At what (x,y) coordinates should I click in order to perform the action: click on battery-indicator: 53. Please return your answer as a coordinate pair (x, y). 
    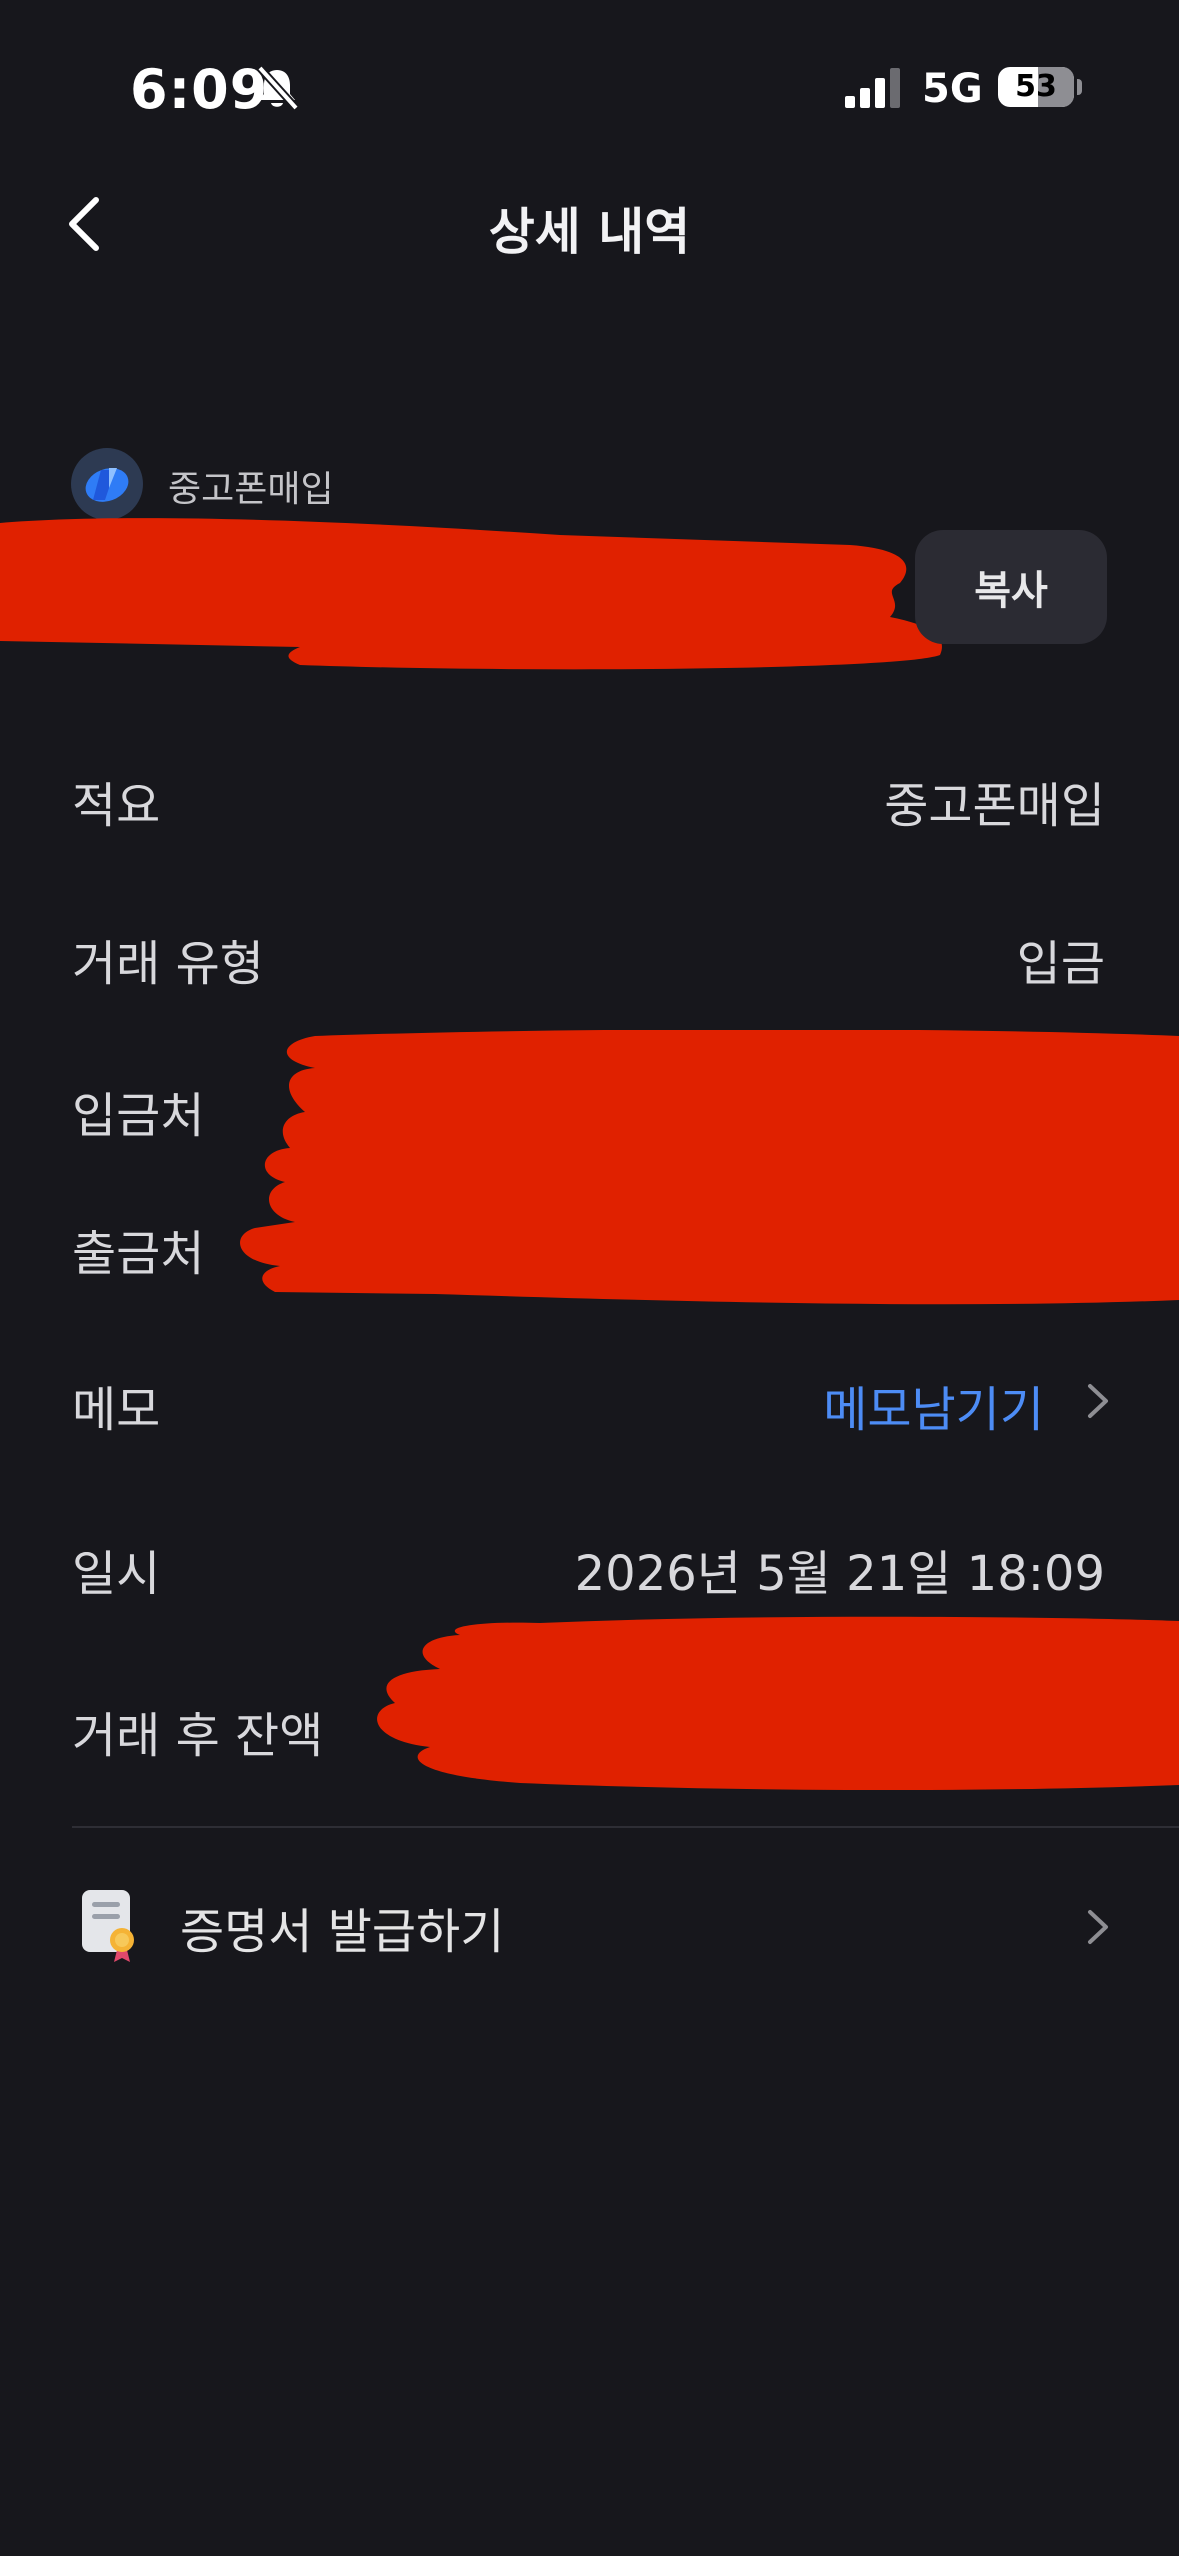
    Looking at the image, I should click on (1036, 87).